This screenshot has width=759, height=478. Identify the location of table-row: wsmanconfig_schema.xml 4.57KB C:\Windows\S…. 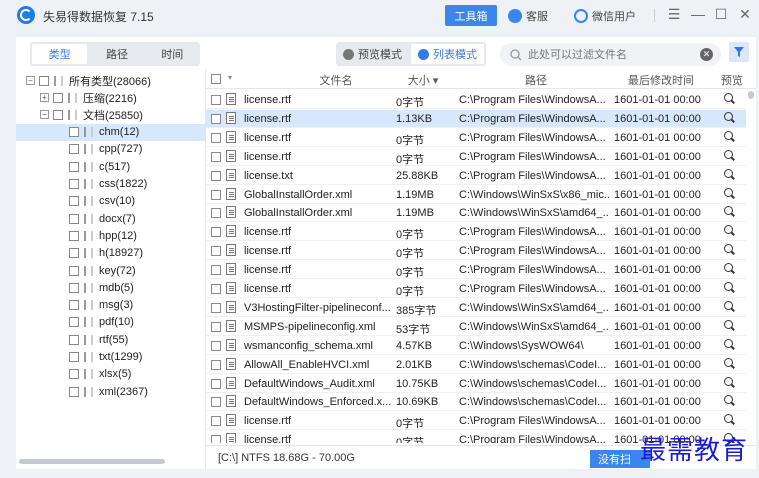
(476, 346).